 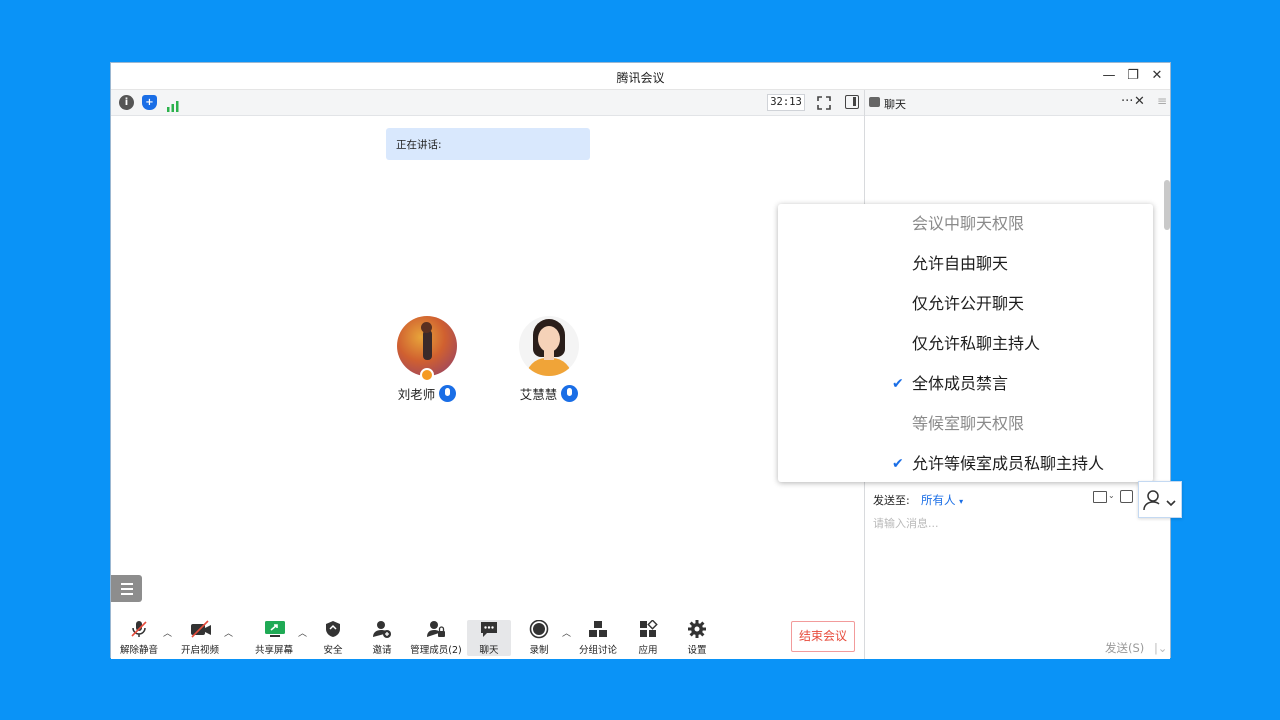 I want to click on screenshot-icon, so click(x=1126, y=496).